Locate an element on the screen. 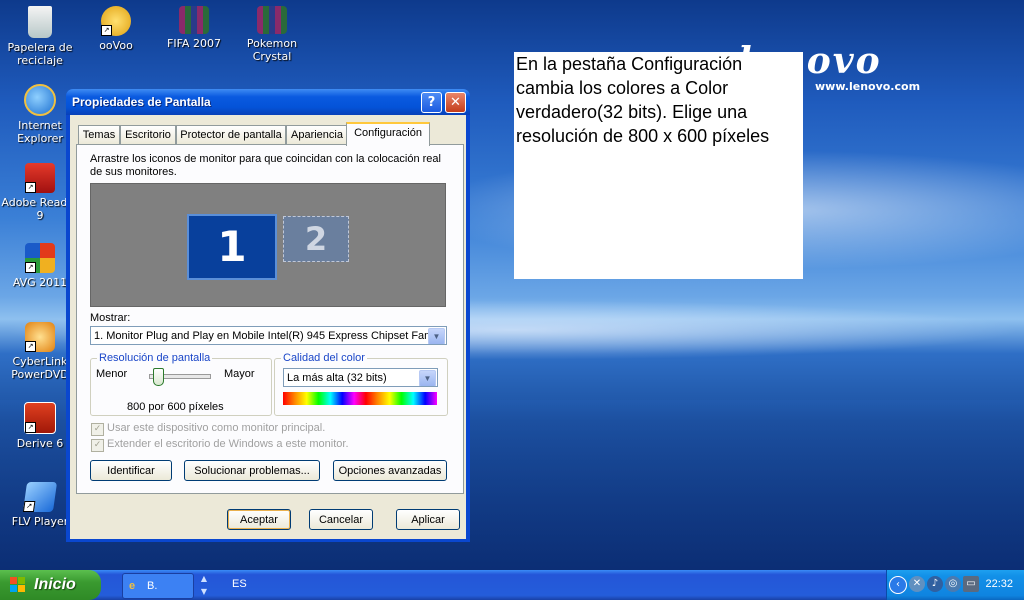  tab-apariencia: Apariencia is located at coordinates (317, 134).